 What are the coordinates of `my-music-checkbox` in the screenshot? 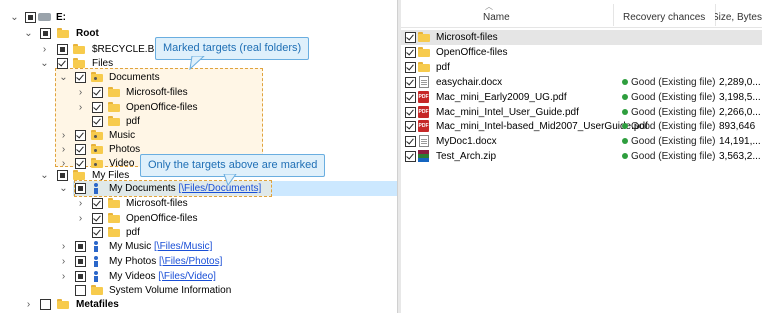 It's located at (80, 246).